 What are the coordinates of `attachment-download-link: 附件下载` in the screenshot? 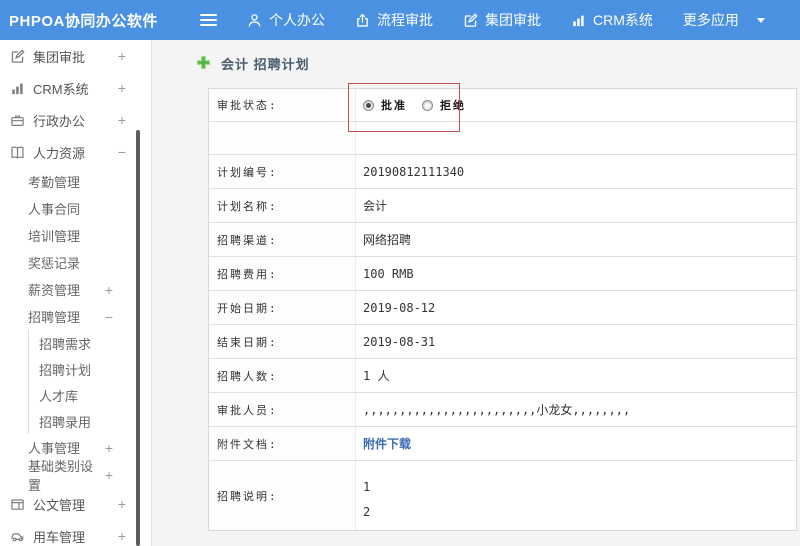 It's located at (387, 443).